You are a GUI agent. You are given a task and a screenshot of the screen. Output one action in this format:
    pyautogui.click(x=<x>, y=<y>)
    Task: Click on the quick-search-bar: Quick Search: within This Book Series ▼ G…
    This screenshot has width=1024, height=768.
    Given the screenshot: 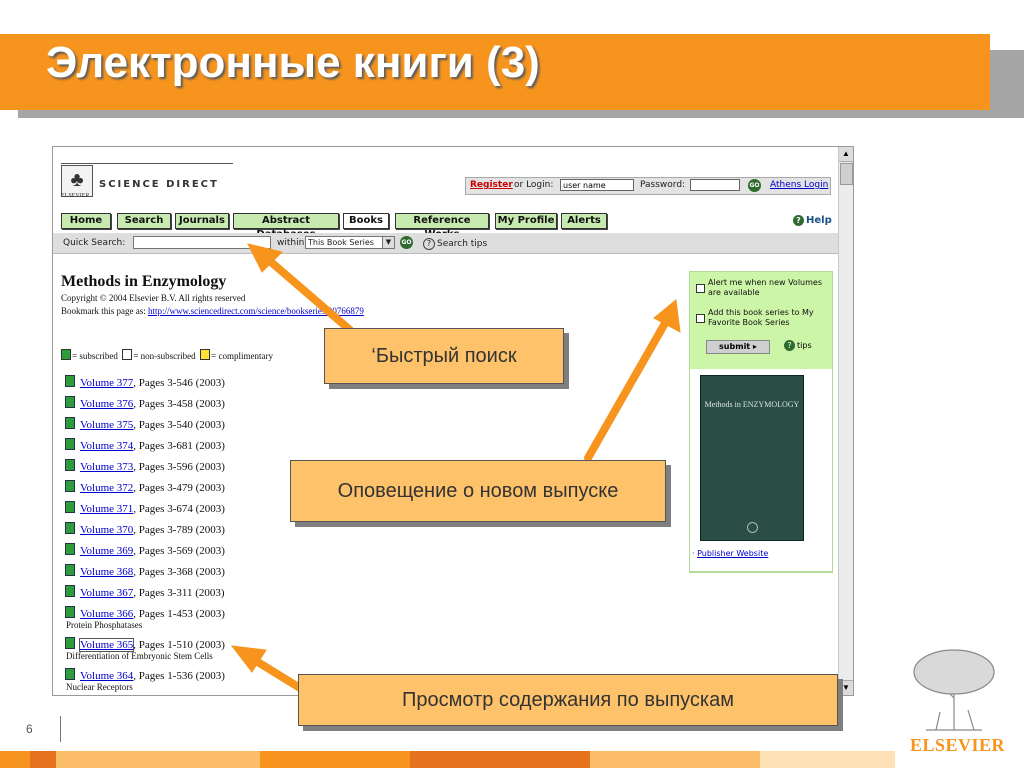 What is the action you would take?
    pyautogui.click(x=446, y=243)
    